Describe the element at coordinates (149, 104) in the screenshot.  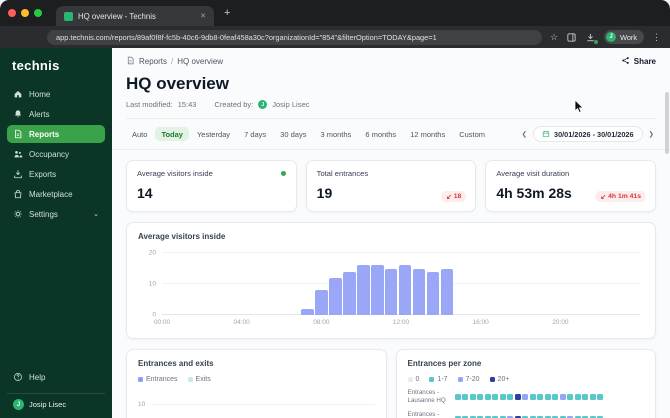
I see `last-modified-label: Last modified:` at that location.